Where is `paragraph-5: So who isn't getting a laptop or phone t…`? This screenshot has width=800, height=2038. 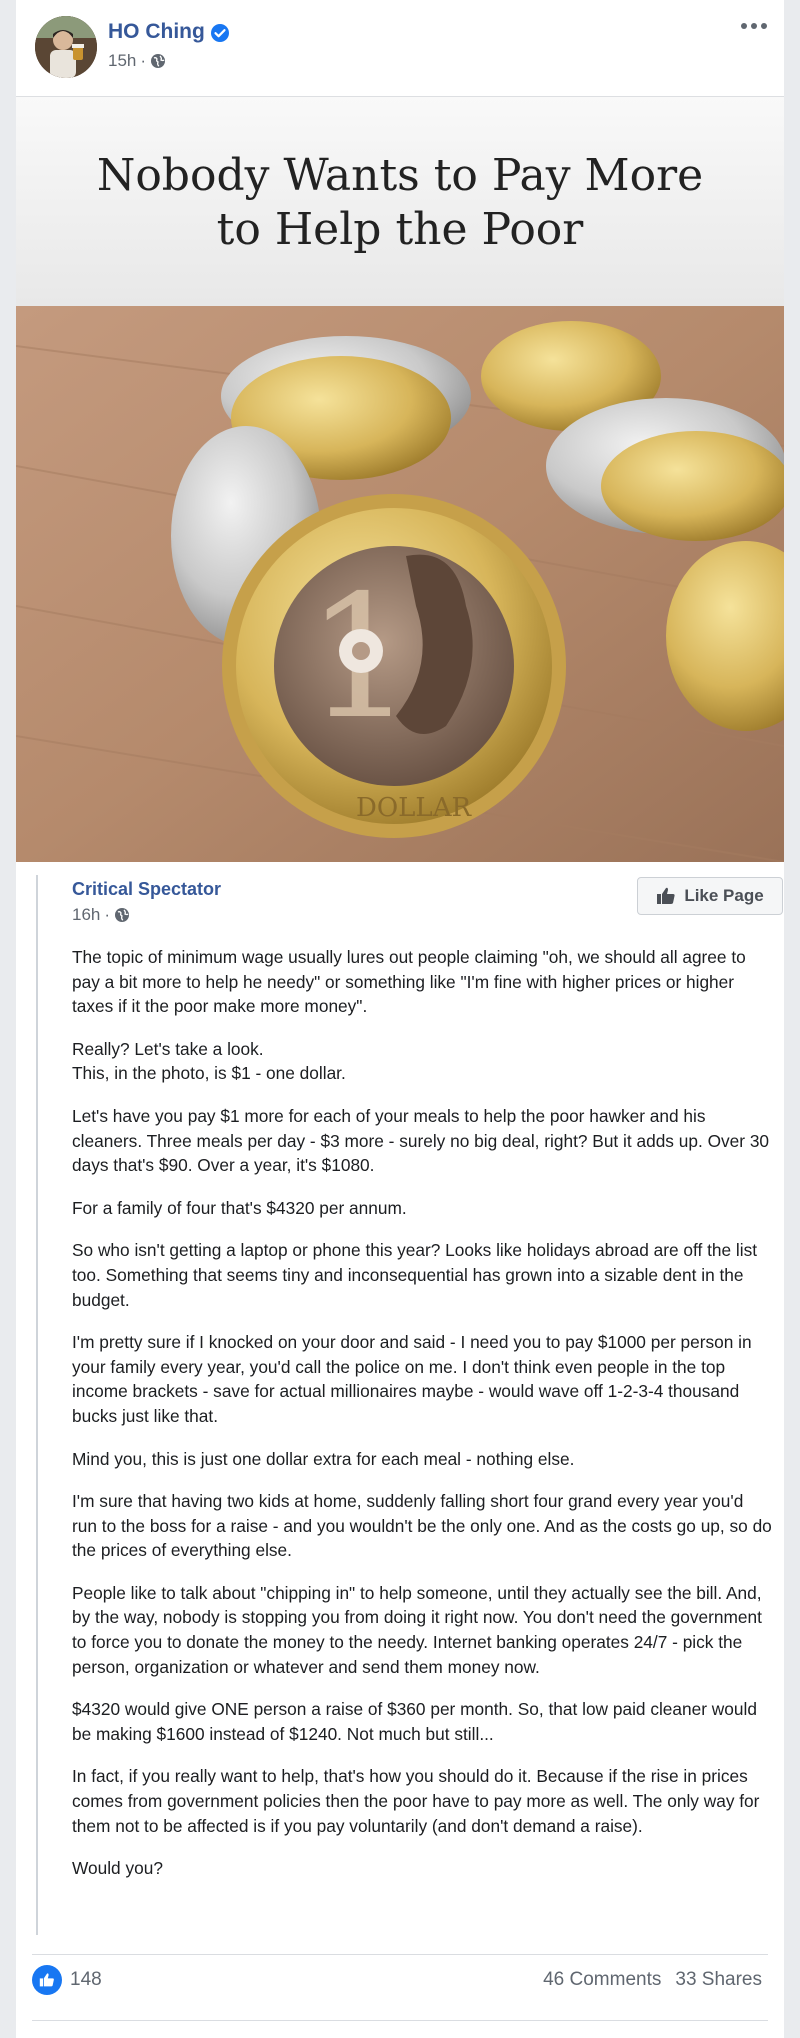
paragraph-5: So who isn't getting a laptop or phone t… is located at coordinates (415, 1275).